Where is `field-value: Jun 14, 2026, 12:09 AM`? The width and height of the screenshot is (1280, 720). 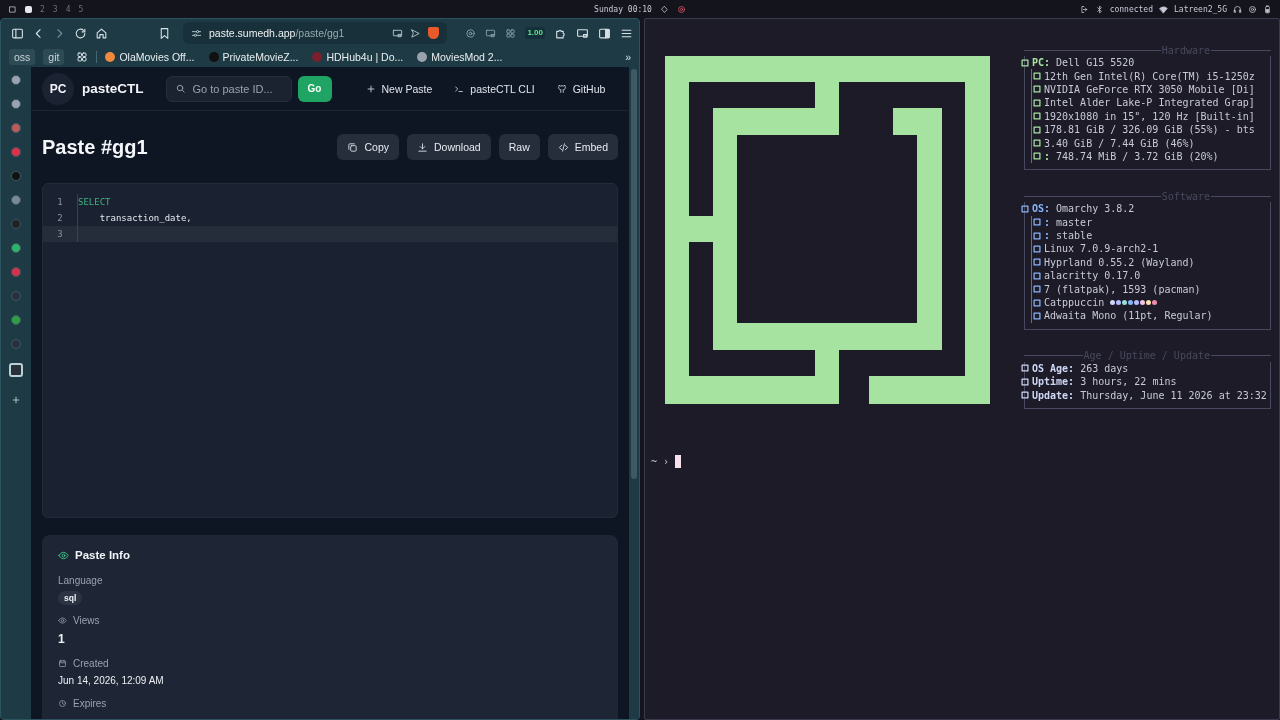
field-value: Jun 14, 2026, 12:09 AM is located at coordinates (111, 680).